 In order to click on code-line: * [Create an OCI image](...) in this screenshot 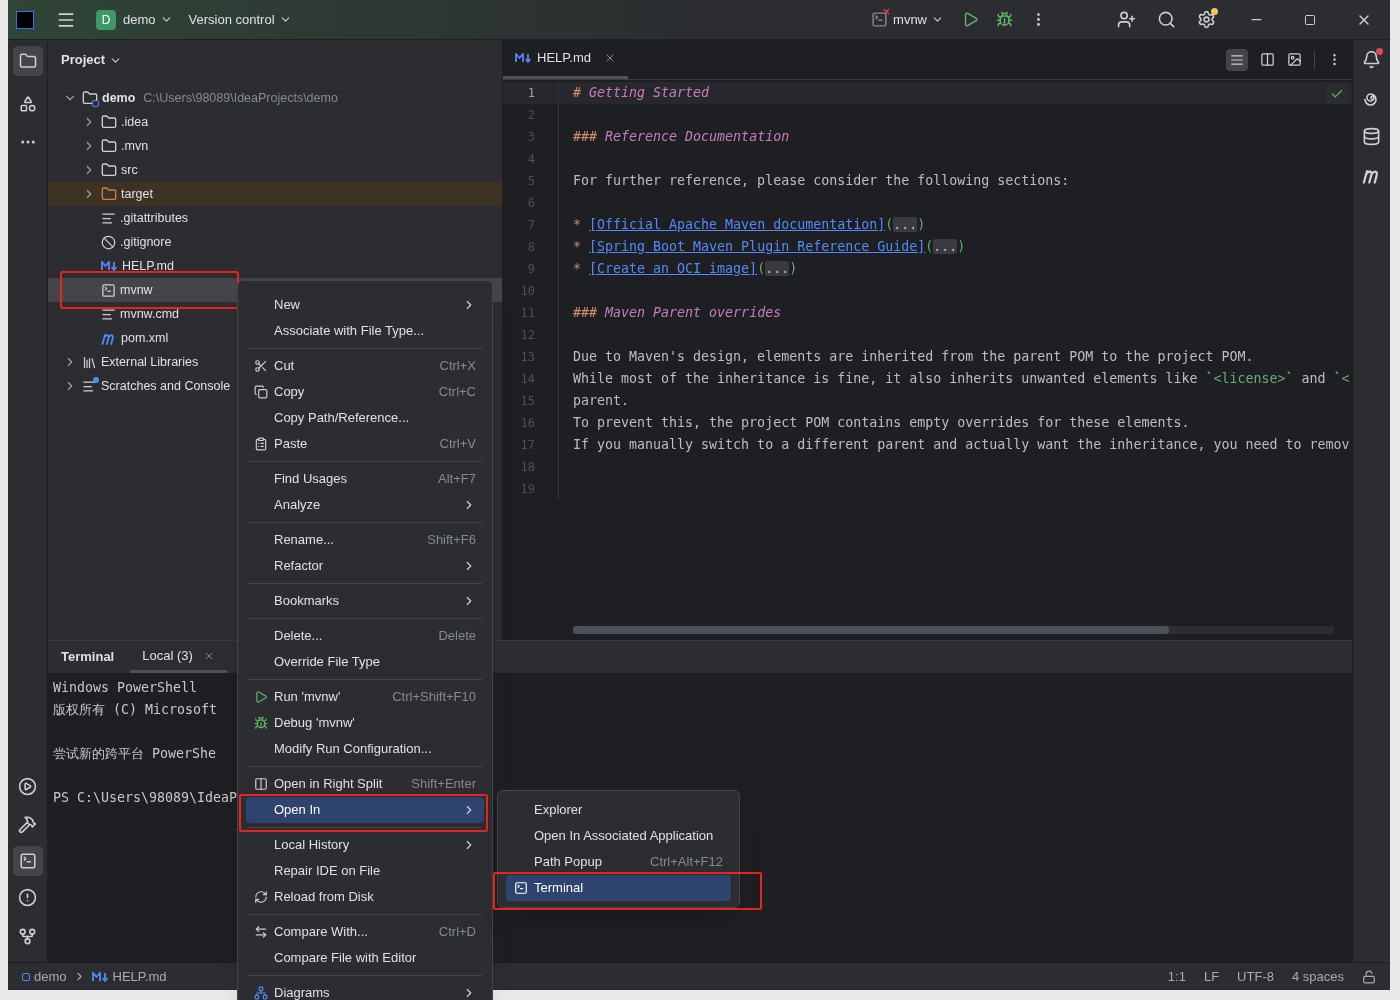, I will do `click(685, 269)`.